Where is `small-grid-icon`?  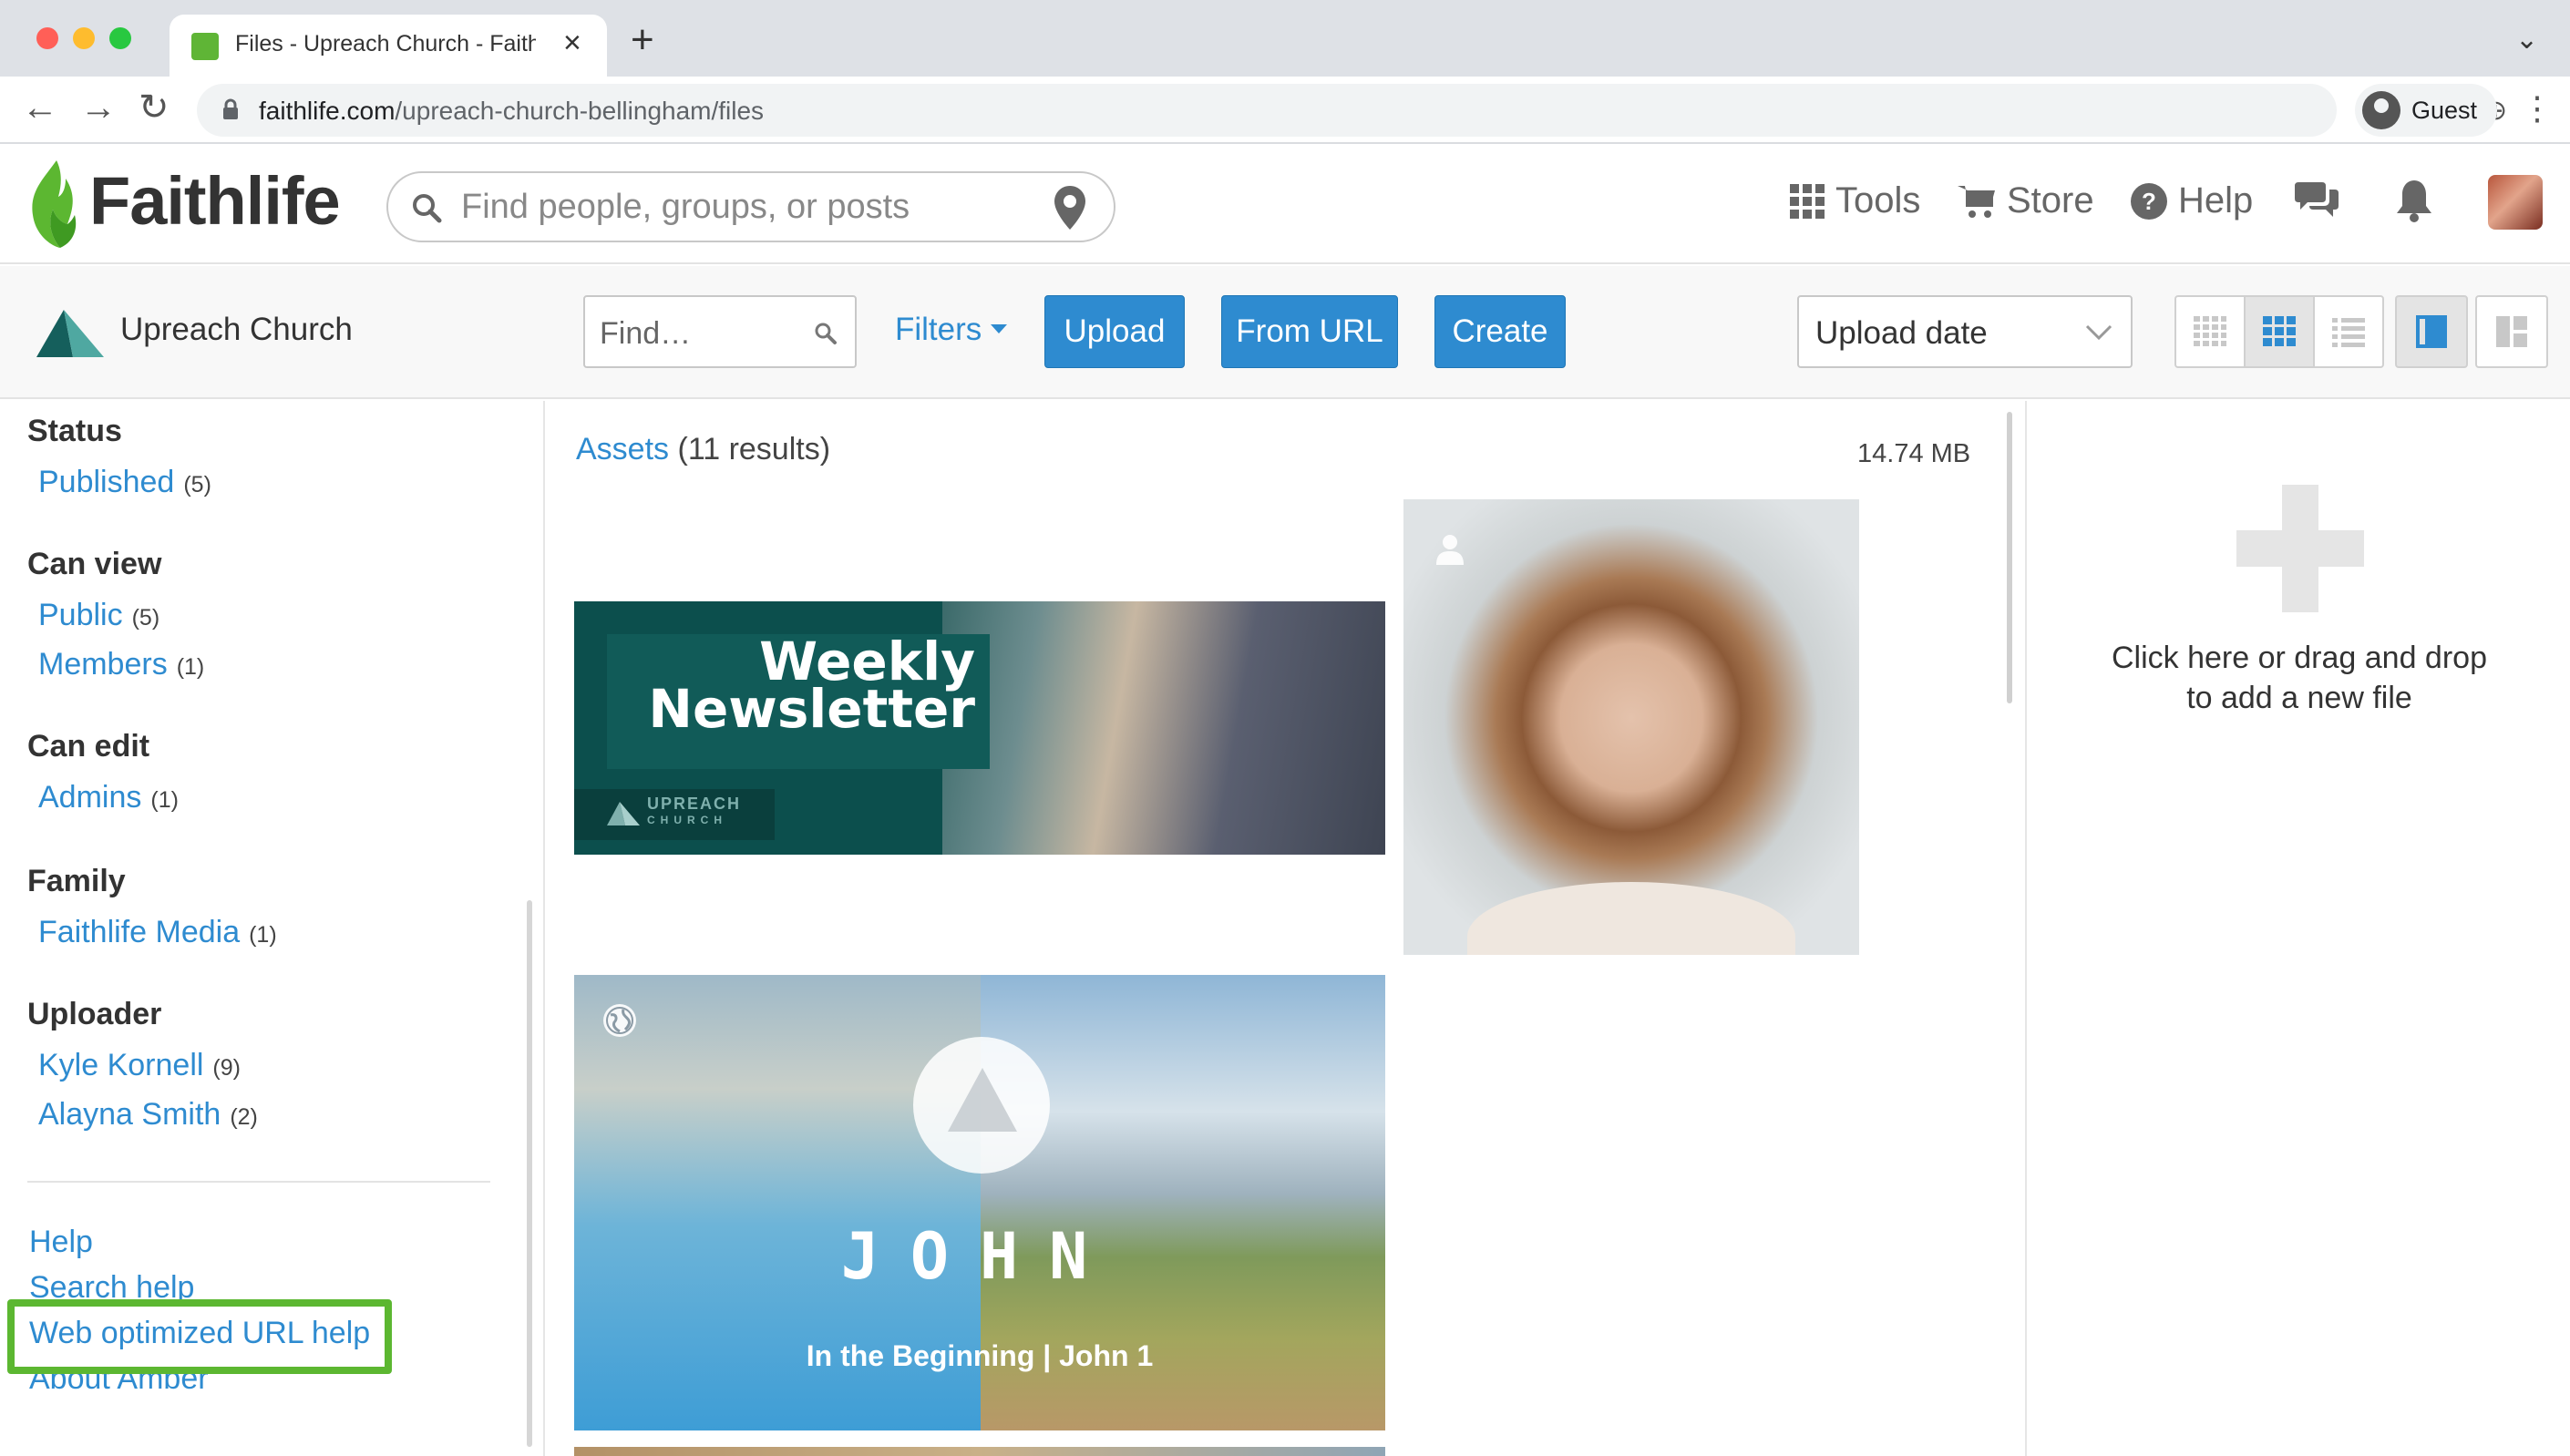 small-grid-icon is located at coordinates (2210, 331).